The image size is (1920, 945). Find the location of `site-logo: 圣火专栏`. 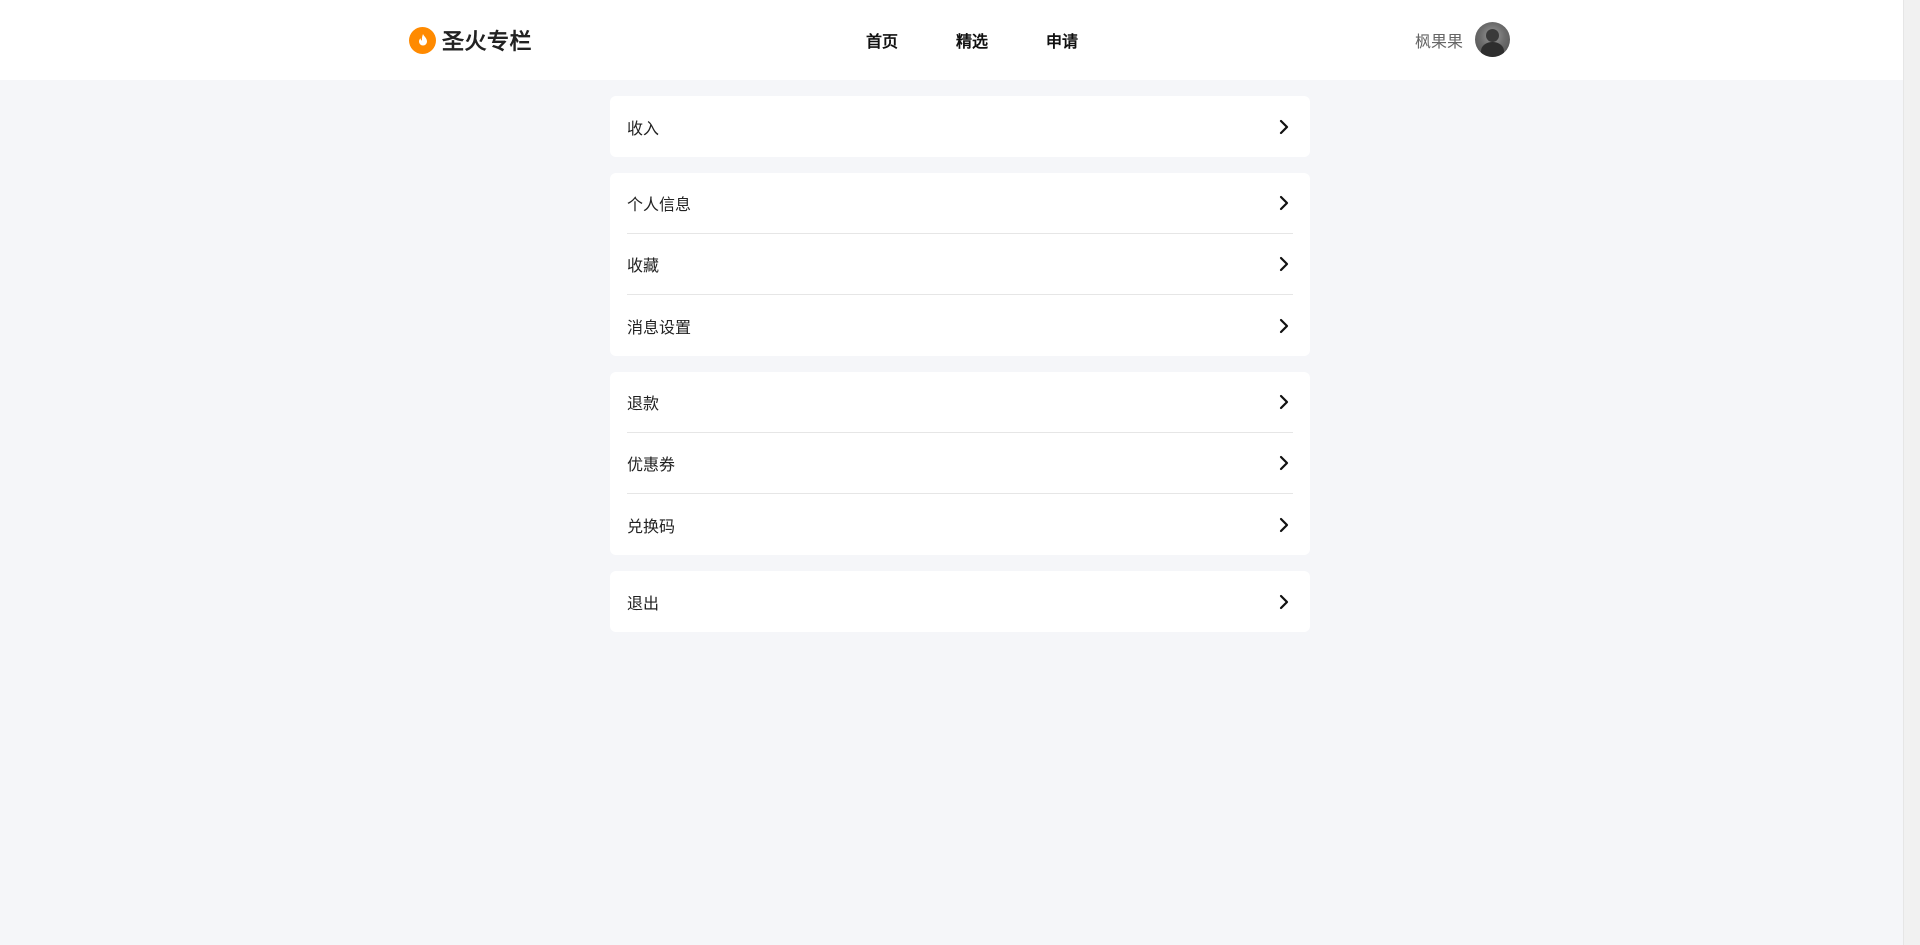

site-logo: 圣火专栏 is located at coordinates (471, 40).